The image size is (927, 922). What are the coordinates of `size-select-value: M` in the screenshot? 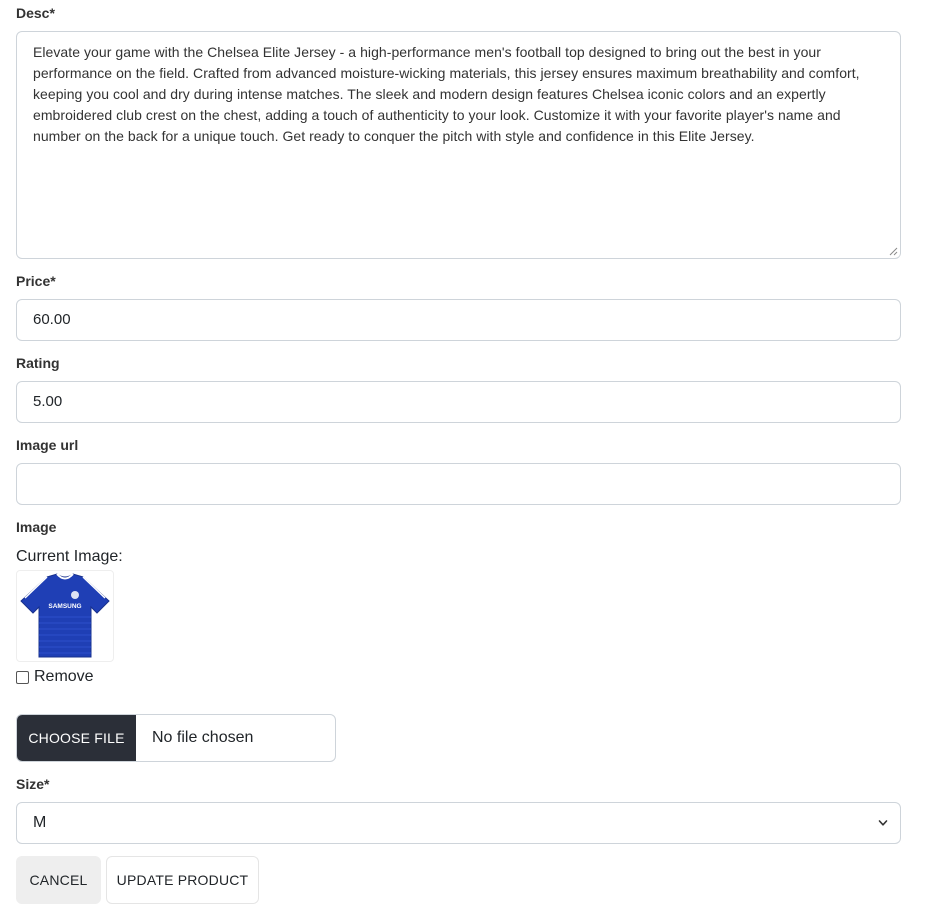 It's located at (40, 822).